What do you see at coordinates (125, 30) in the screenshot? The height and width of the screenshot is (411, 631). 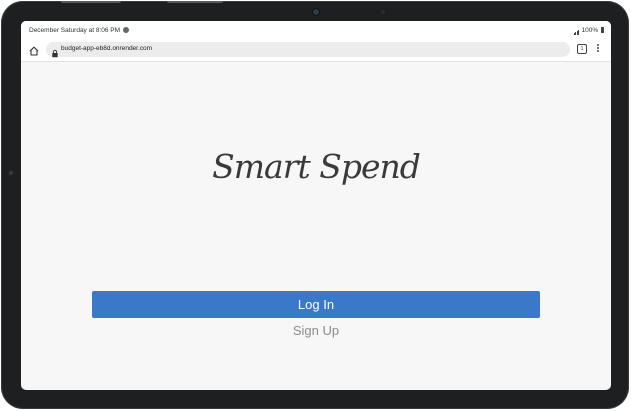 I see `dnd-icon` at bounding box center [125, 30].